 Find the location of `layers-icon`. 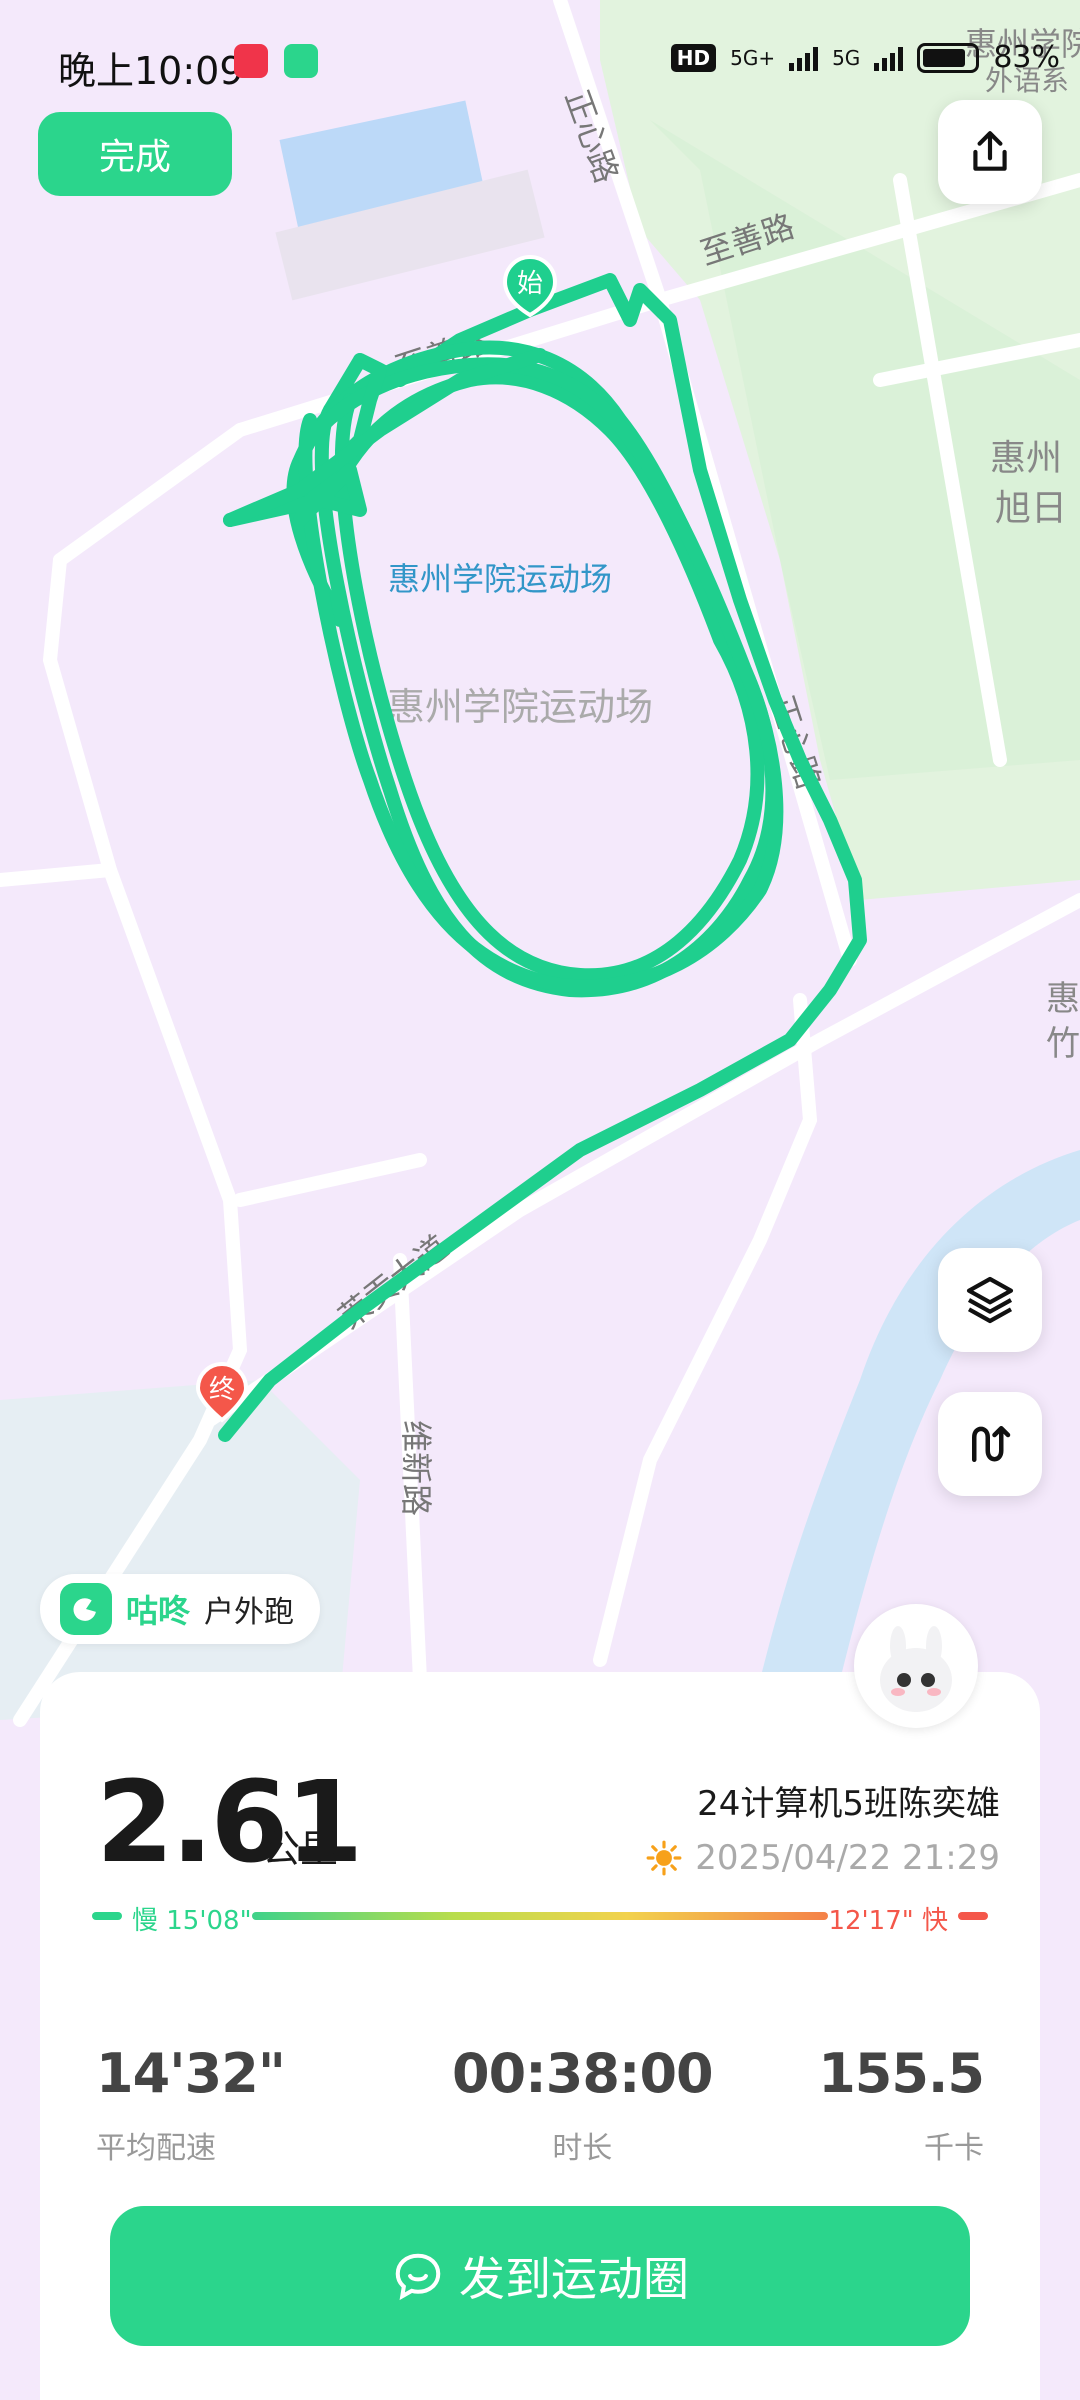

layers-icon is located at coordinates (990, 1300).